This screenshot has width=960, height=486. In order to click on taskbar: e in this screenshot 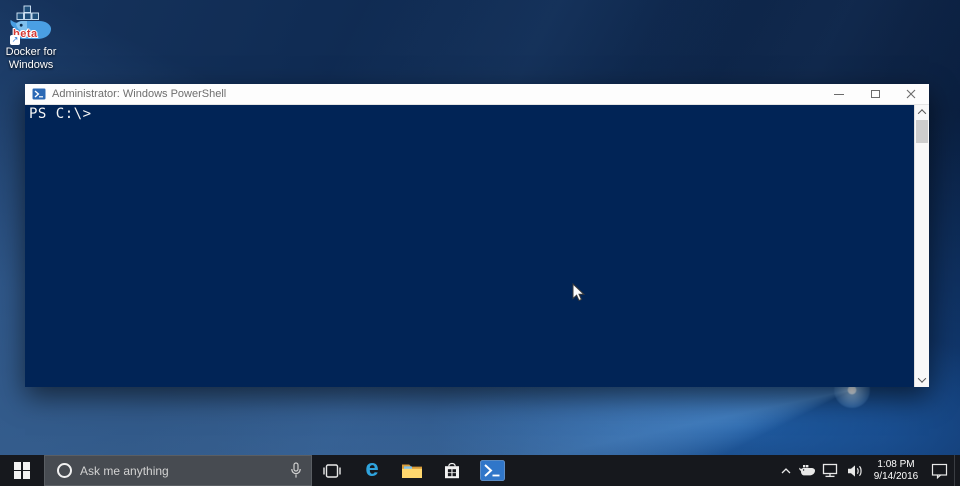, I will do `click(480, 470)`.